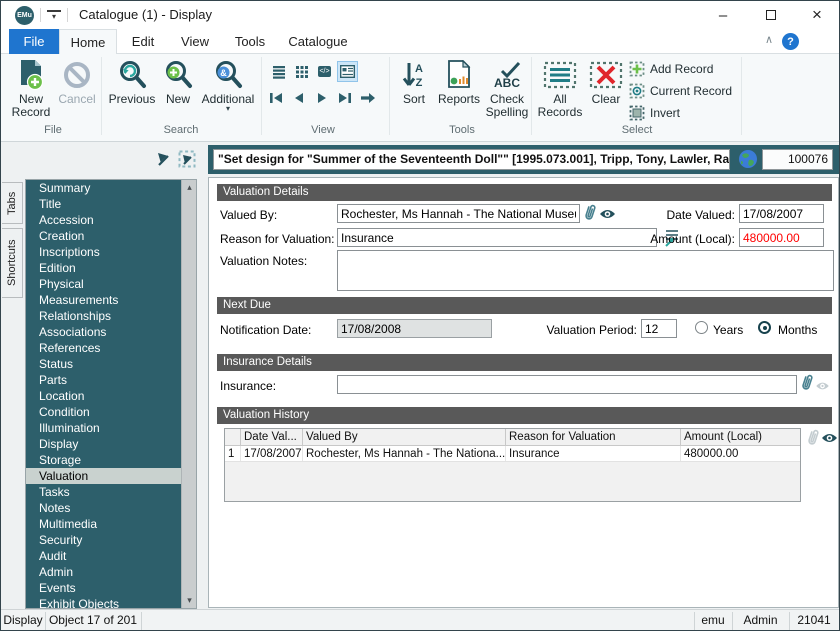 The width and height of the screenshot is (840, 631). Describe the element at coordinates (829, 440) in the screenshot. I see `history-eye-icon` at that location.